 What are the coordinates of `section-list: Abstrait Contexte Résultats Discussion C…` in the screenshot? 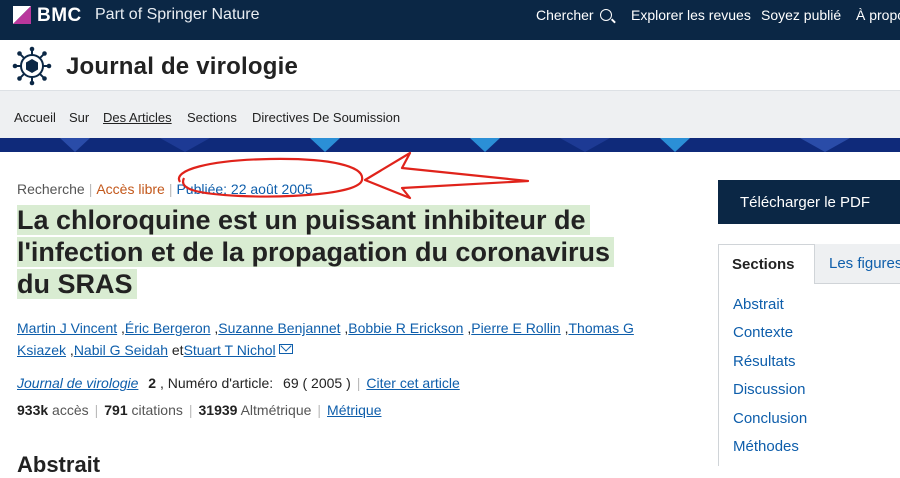 It's located at (809, 375).